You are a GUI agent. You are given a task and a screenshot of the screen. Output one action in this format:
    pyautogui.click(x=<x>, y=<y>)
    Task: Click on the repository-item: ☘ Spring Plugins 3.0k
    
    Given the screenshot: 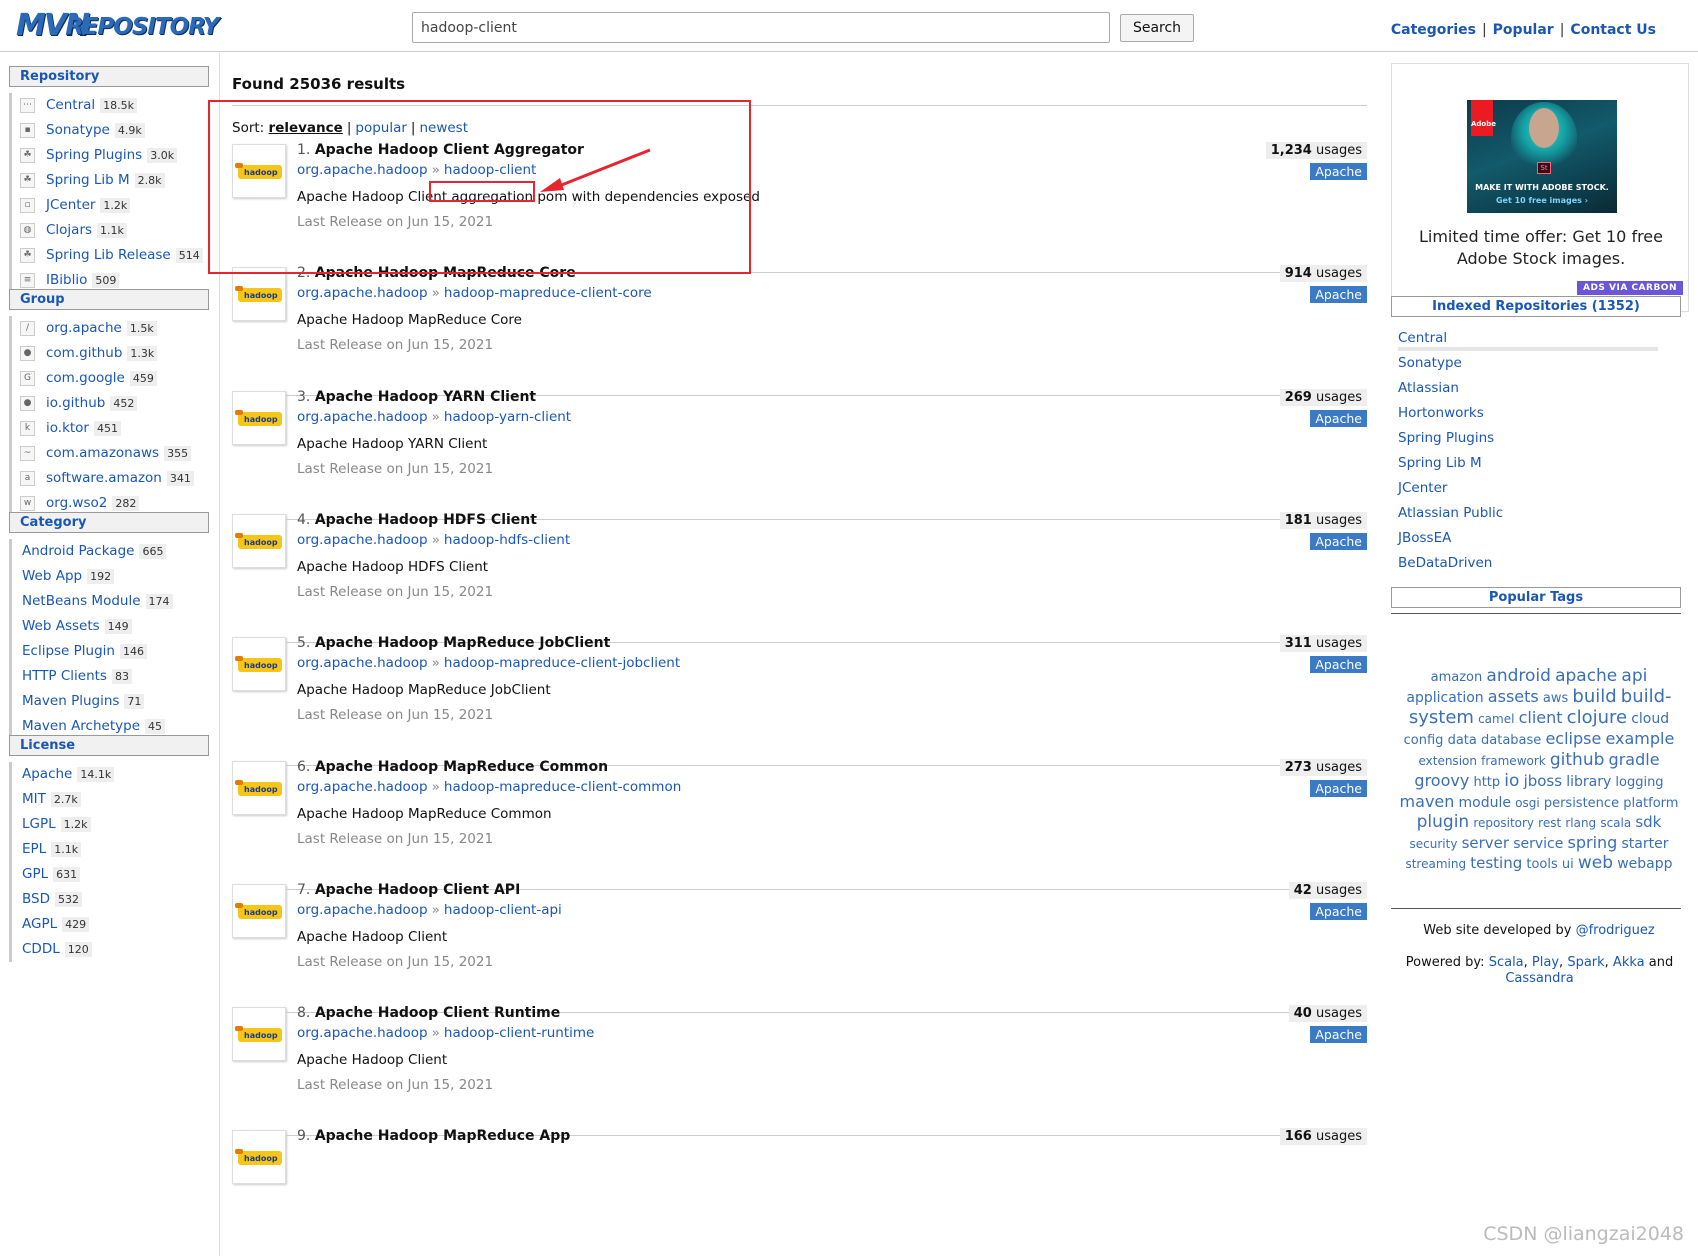 What is the action you would take?
    pyautogui.click(x=113, y=155)
    